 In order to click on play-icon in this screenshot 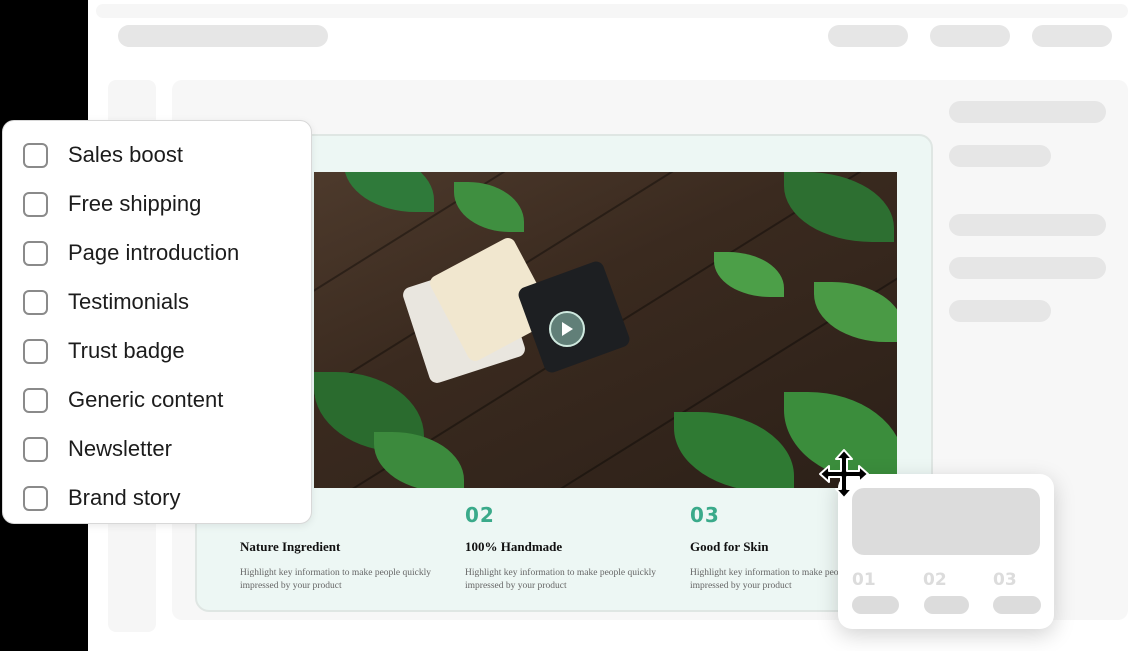, I will do `click(567, 329)`.